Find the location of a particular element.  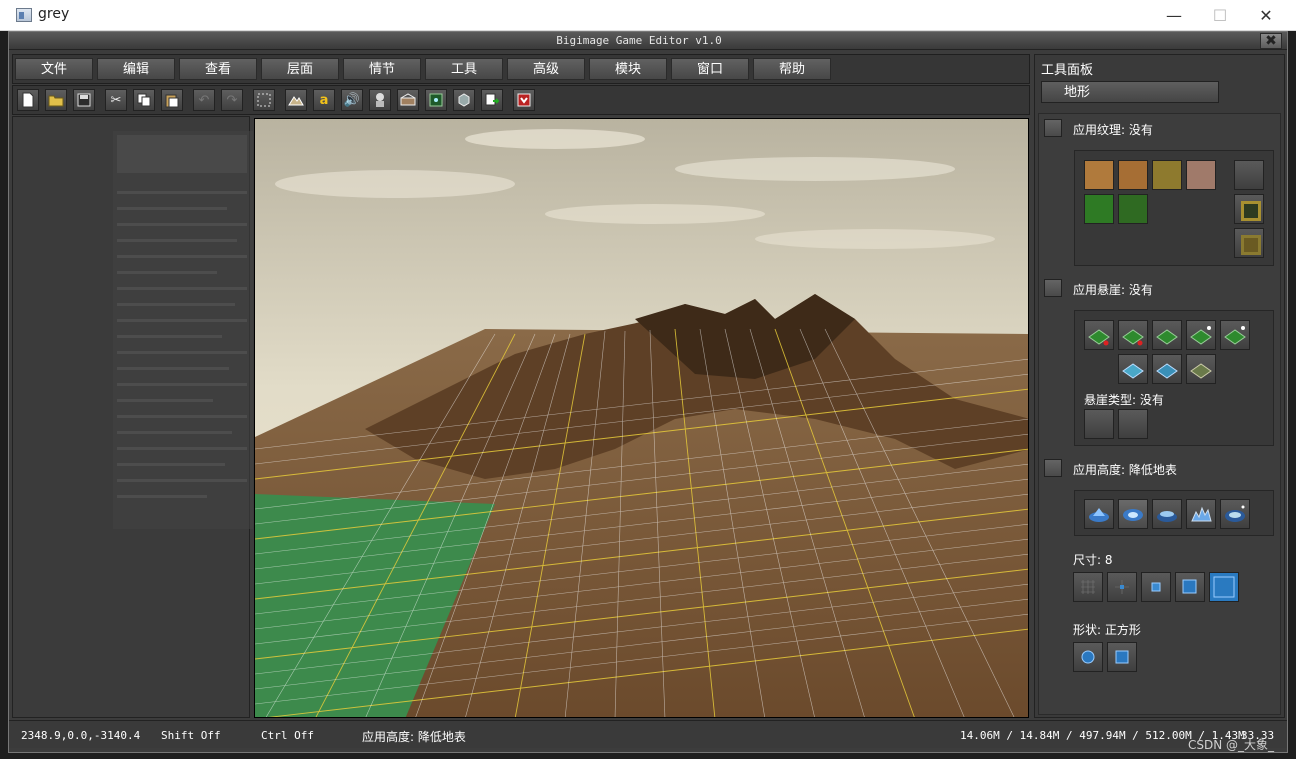

height-plateau-icon is located at coordinates (1167, 514).